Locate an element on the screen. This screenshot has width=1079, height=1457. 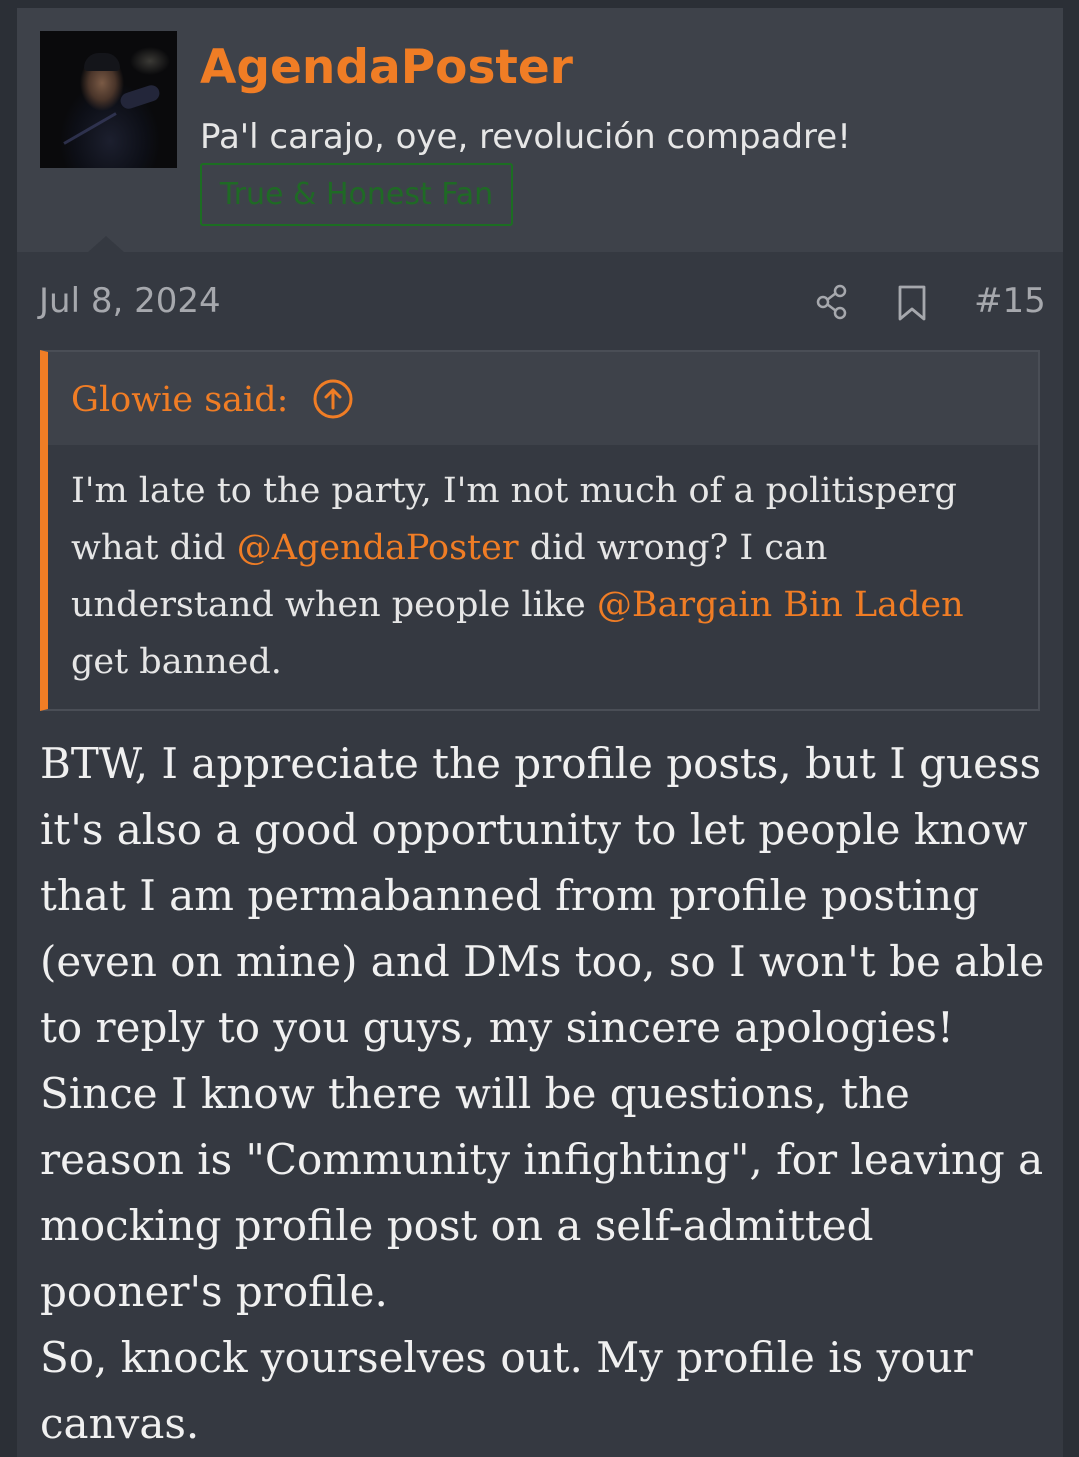
message-line: mocking profile post on a self-admitted is located at coordinates (457, 1225).